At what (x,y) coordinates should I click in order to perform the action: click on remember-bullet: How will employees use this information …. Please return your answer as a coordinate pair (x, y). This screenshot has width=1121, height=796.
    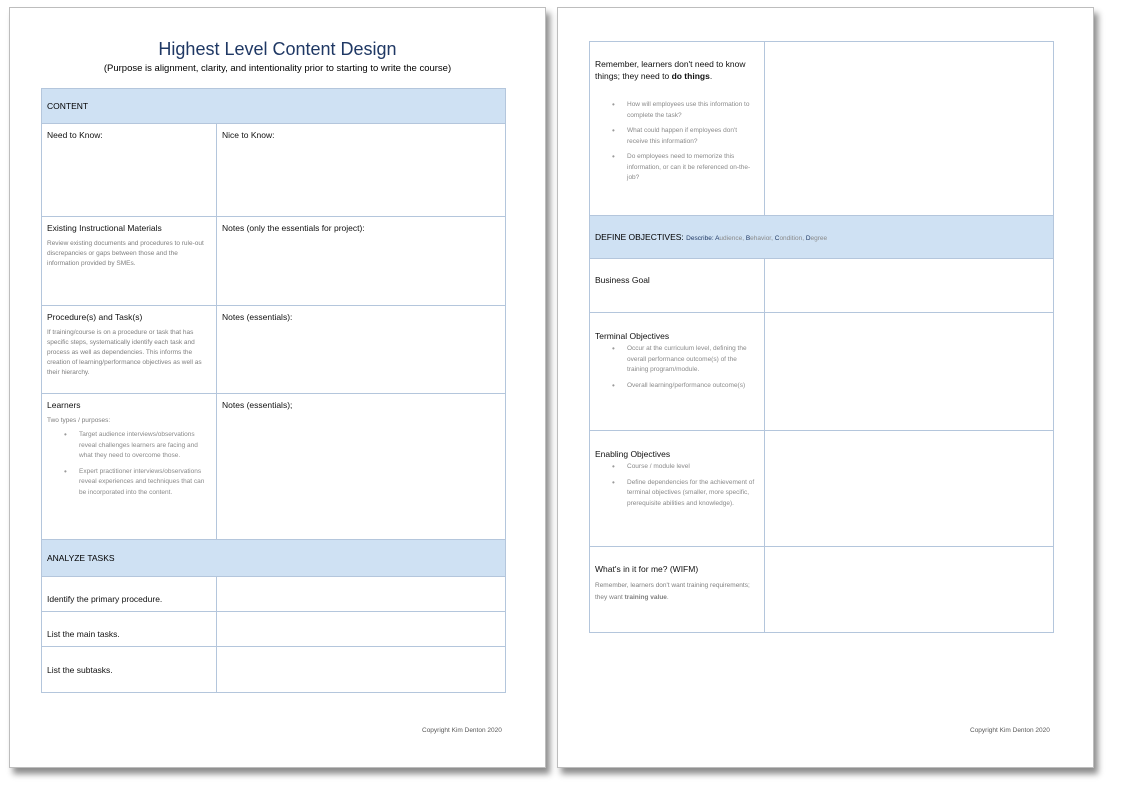
    Looking at the image, I should click on (685, 110).